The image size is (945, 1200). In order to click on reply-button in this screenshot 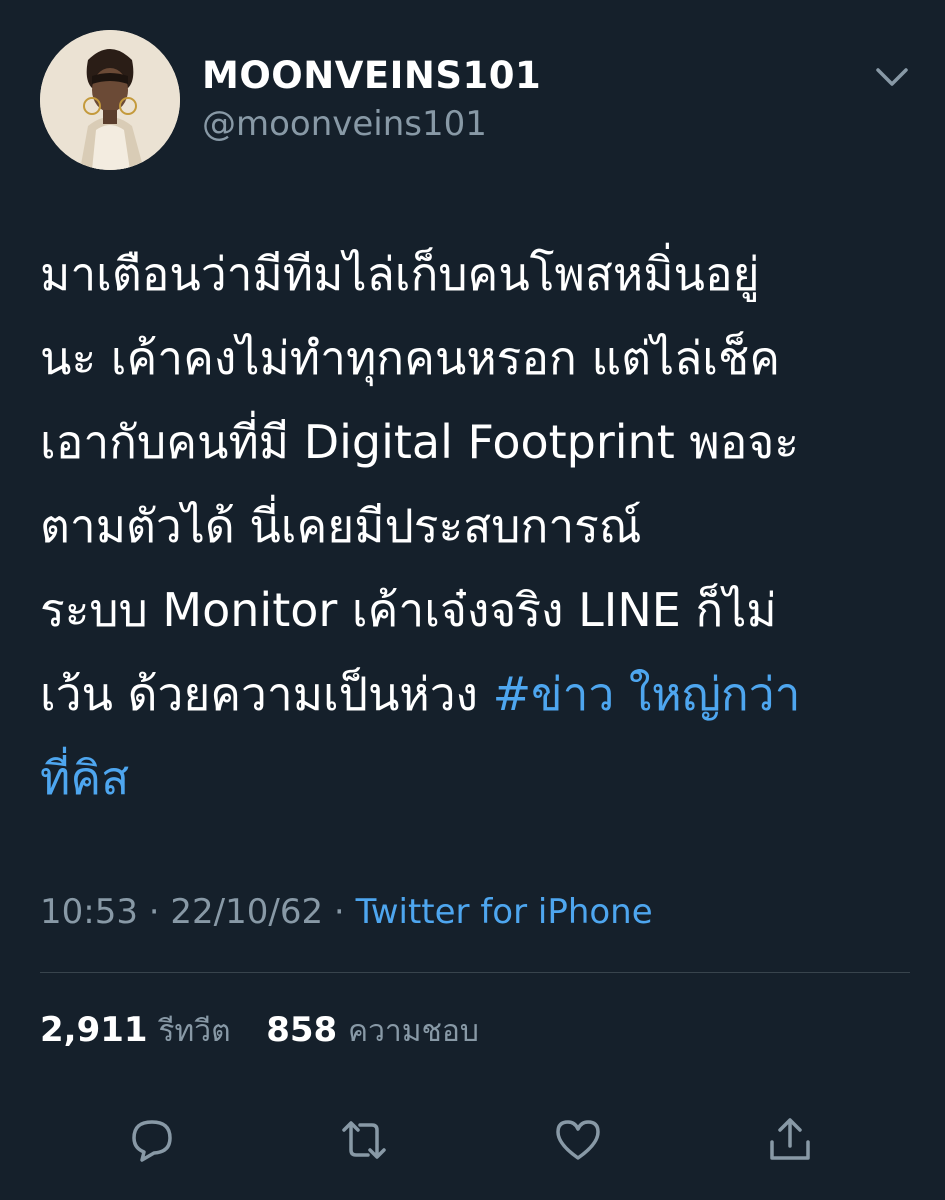, I will do `click(152, 1140)`.